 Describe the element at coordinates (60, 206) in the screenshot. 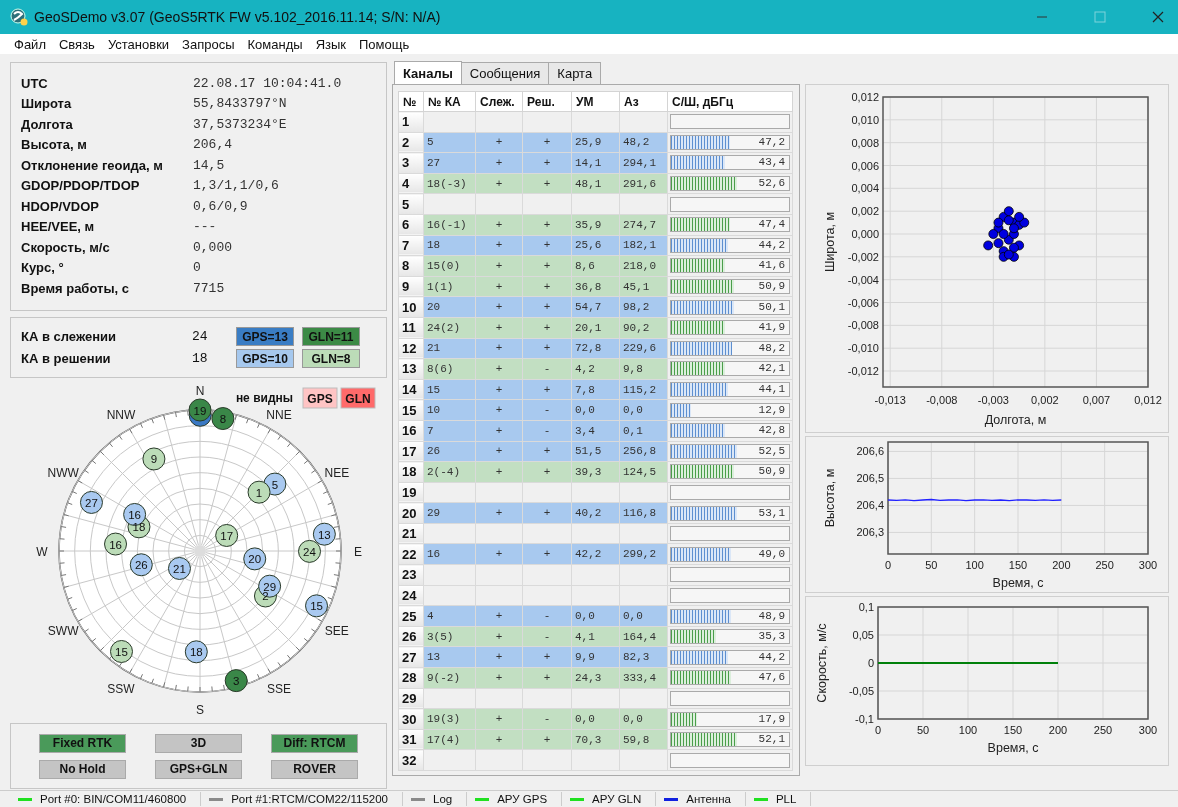

I see `info-label: HDOP/VDOP` at that location.